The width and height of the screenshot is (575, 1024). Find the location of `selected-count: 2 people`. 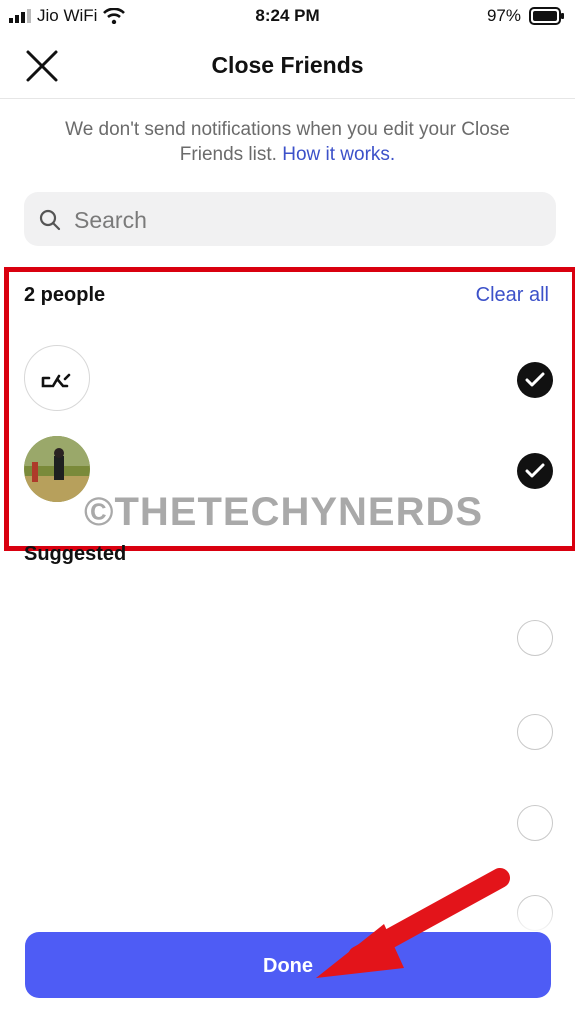

selected-count: 2 people is located at coordinates (65, 295).